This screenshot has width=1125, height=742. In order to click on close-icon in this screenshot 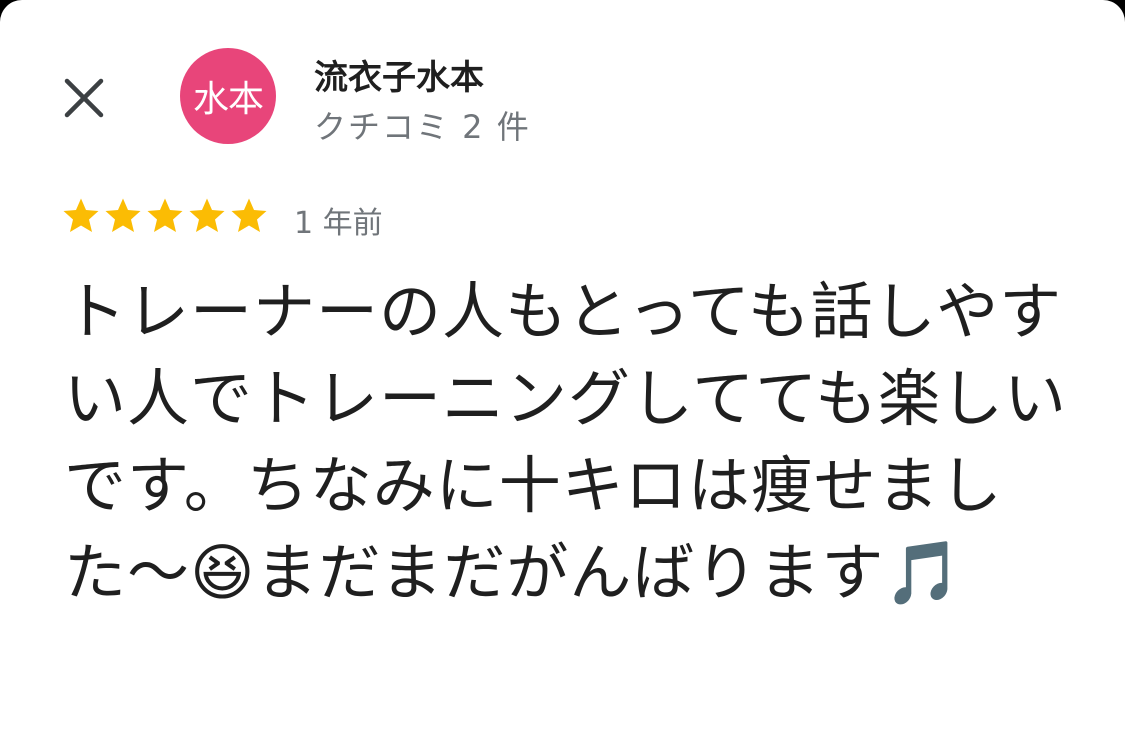, I will do `click(84, 98)`.